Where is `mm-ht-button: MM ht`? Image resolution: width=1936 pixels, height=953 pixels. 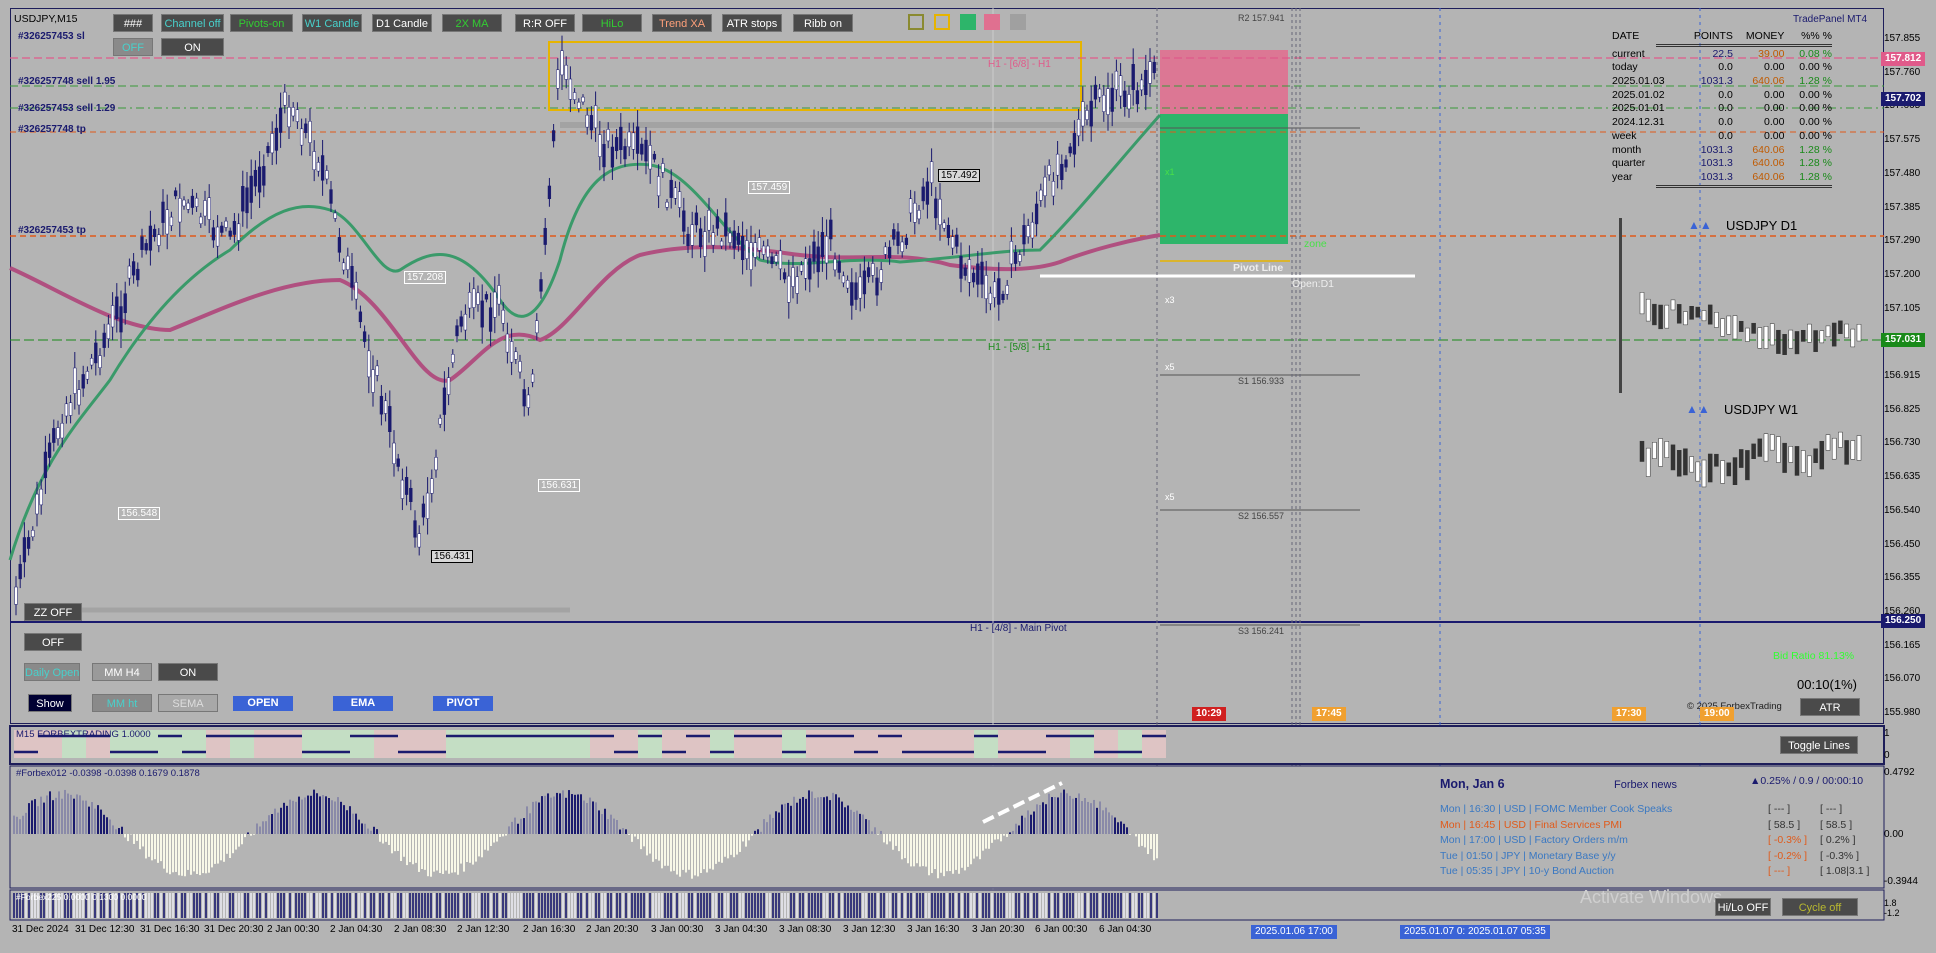 mm-ht-button: MM ht is located at coordinates (122, 703).